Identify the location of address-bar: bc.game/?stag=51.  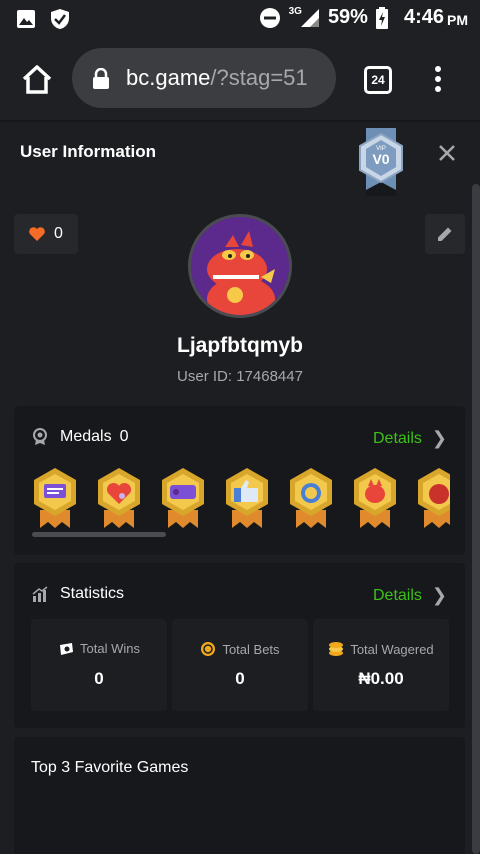
(204, 78).